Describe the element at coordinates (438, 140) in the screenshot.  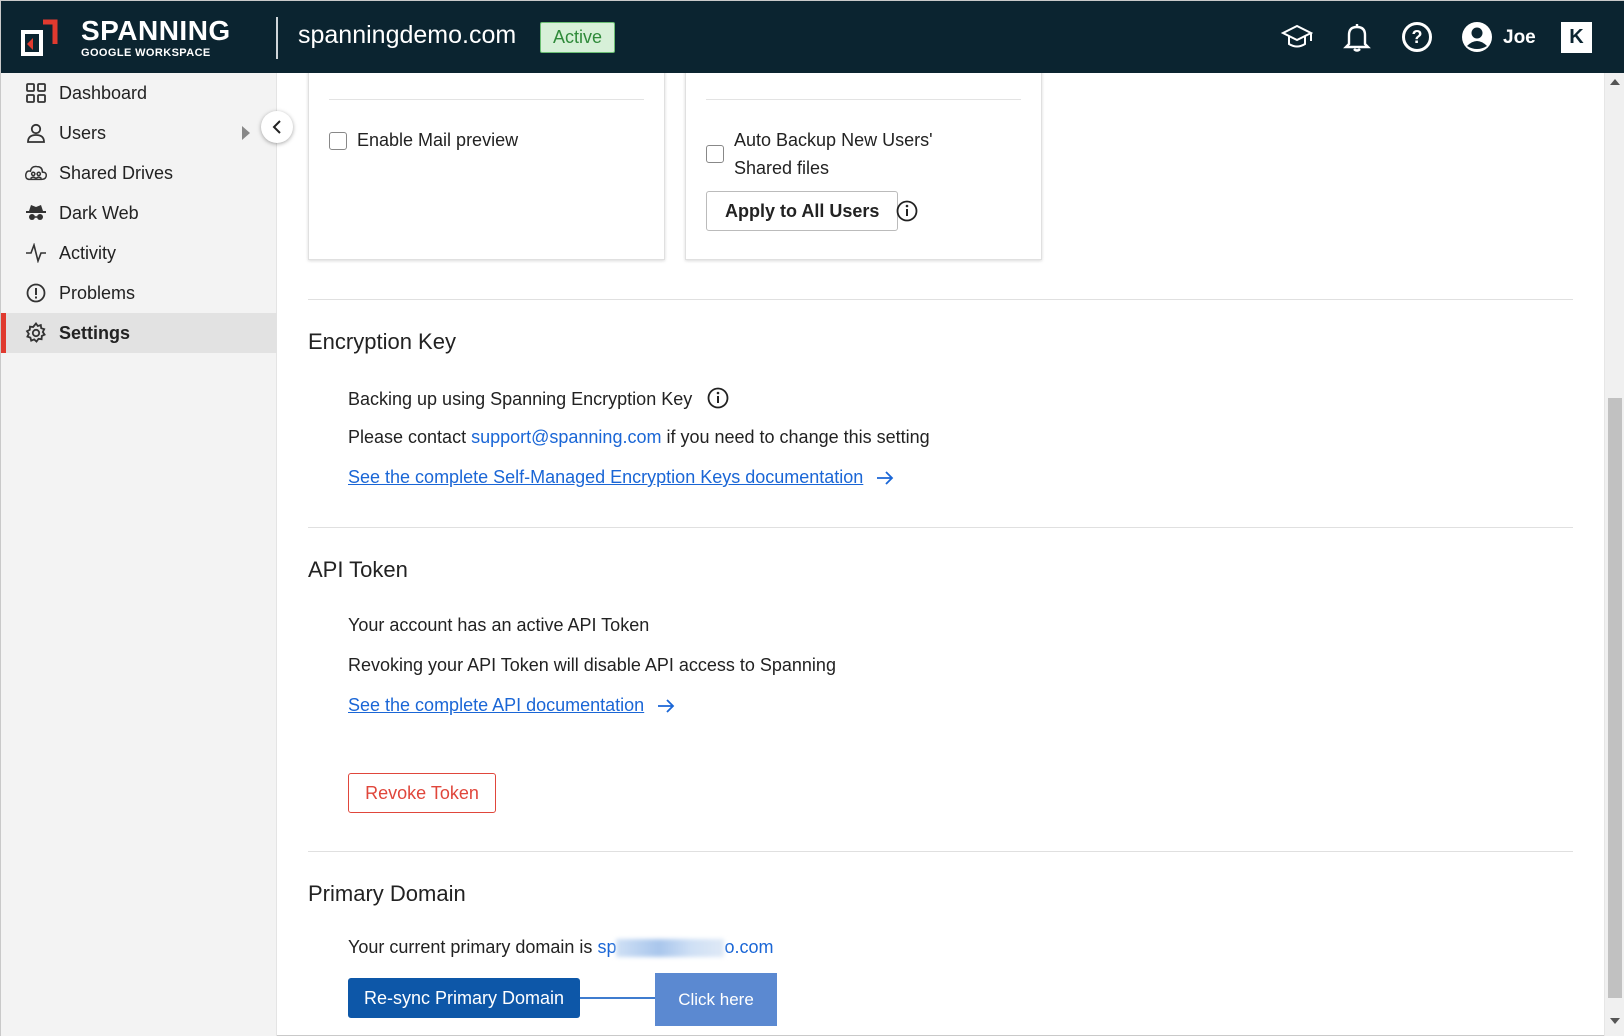
I see `enable-mail-preview-label: Enable Mail preview` at that location.